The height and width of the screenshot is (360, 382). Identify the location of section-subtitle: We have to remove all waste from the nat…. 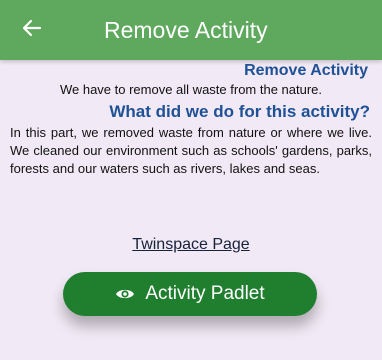
(191, 89).